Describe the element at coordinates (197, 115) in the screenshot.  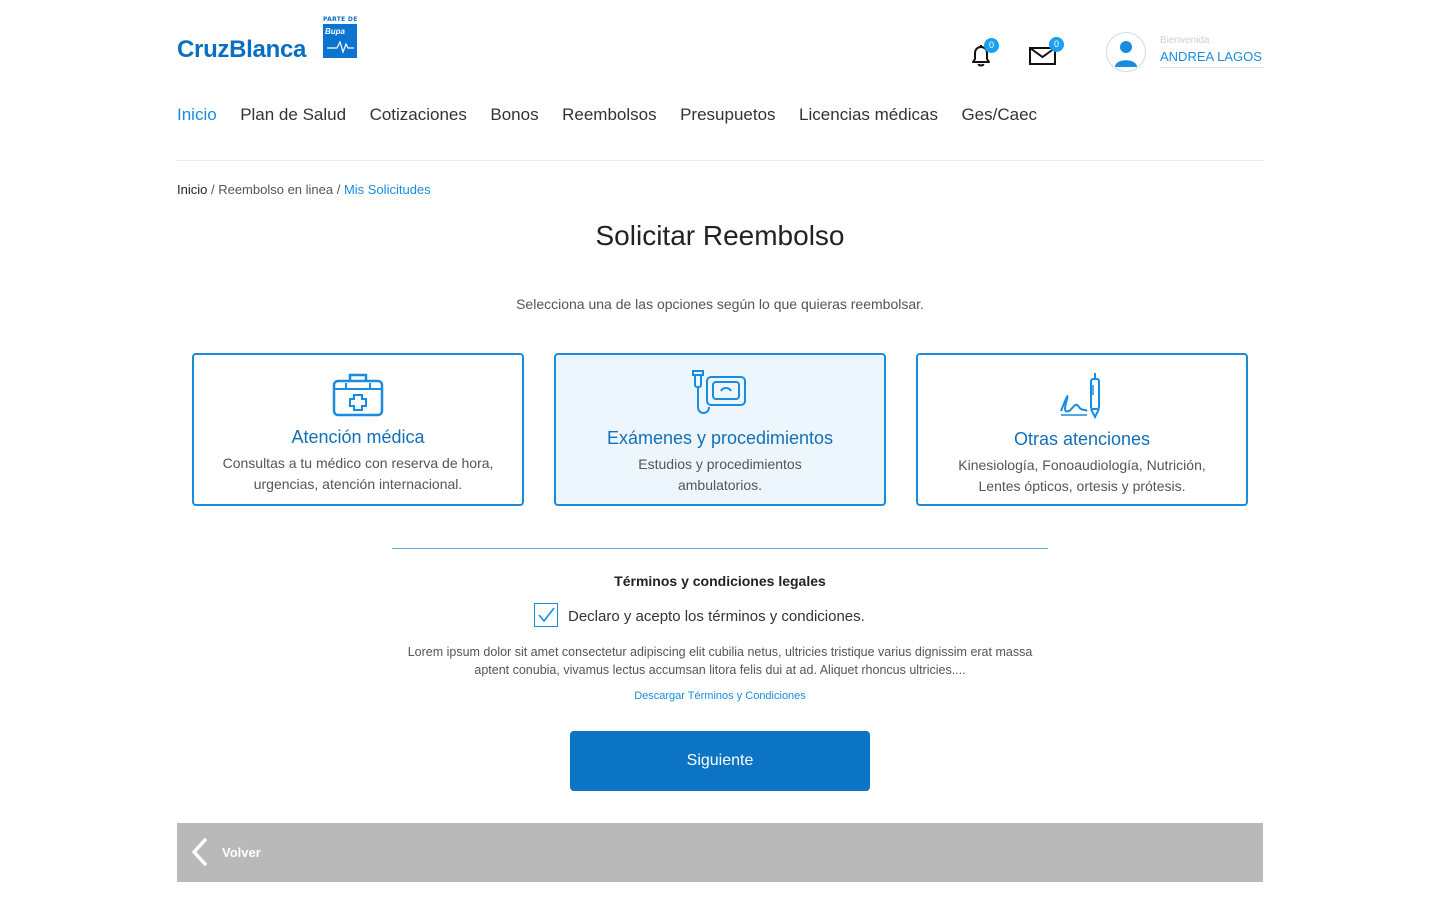
I see `nav-item-inicio: Inicio` at that location.